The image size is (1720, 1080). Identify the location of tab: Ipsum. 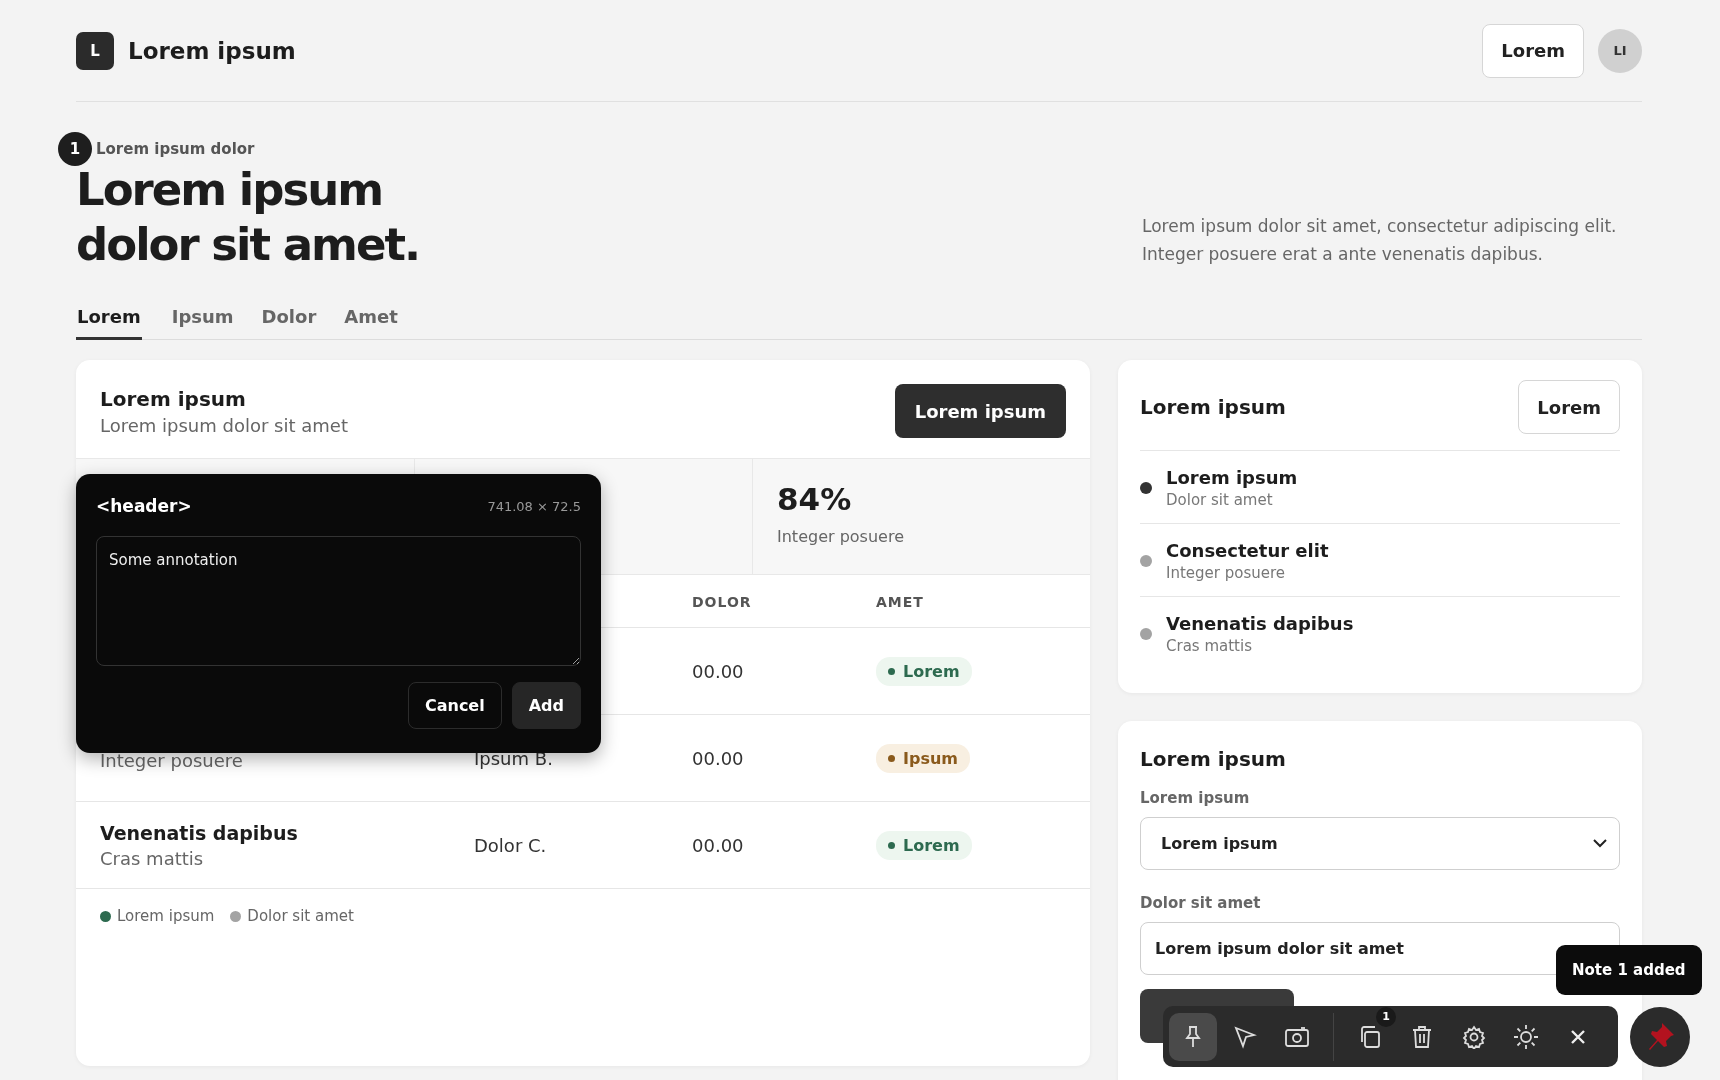
(202, 320).